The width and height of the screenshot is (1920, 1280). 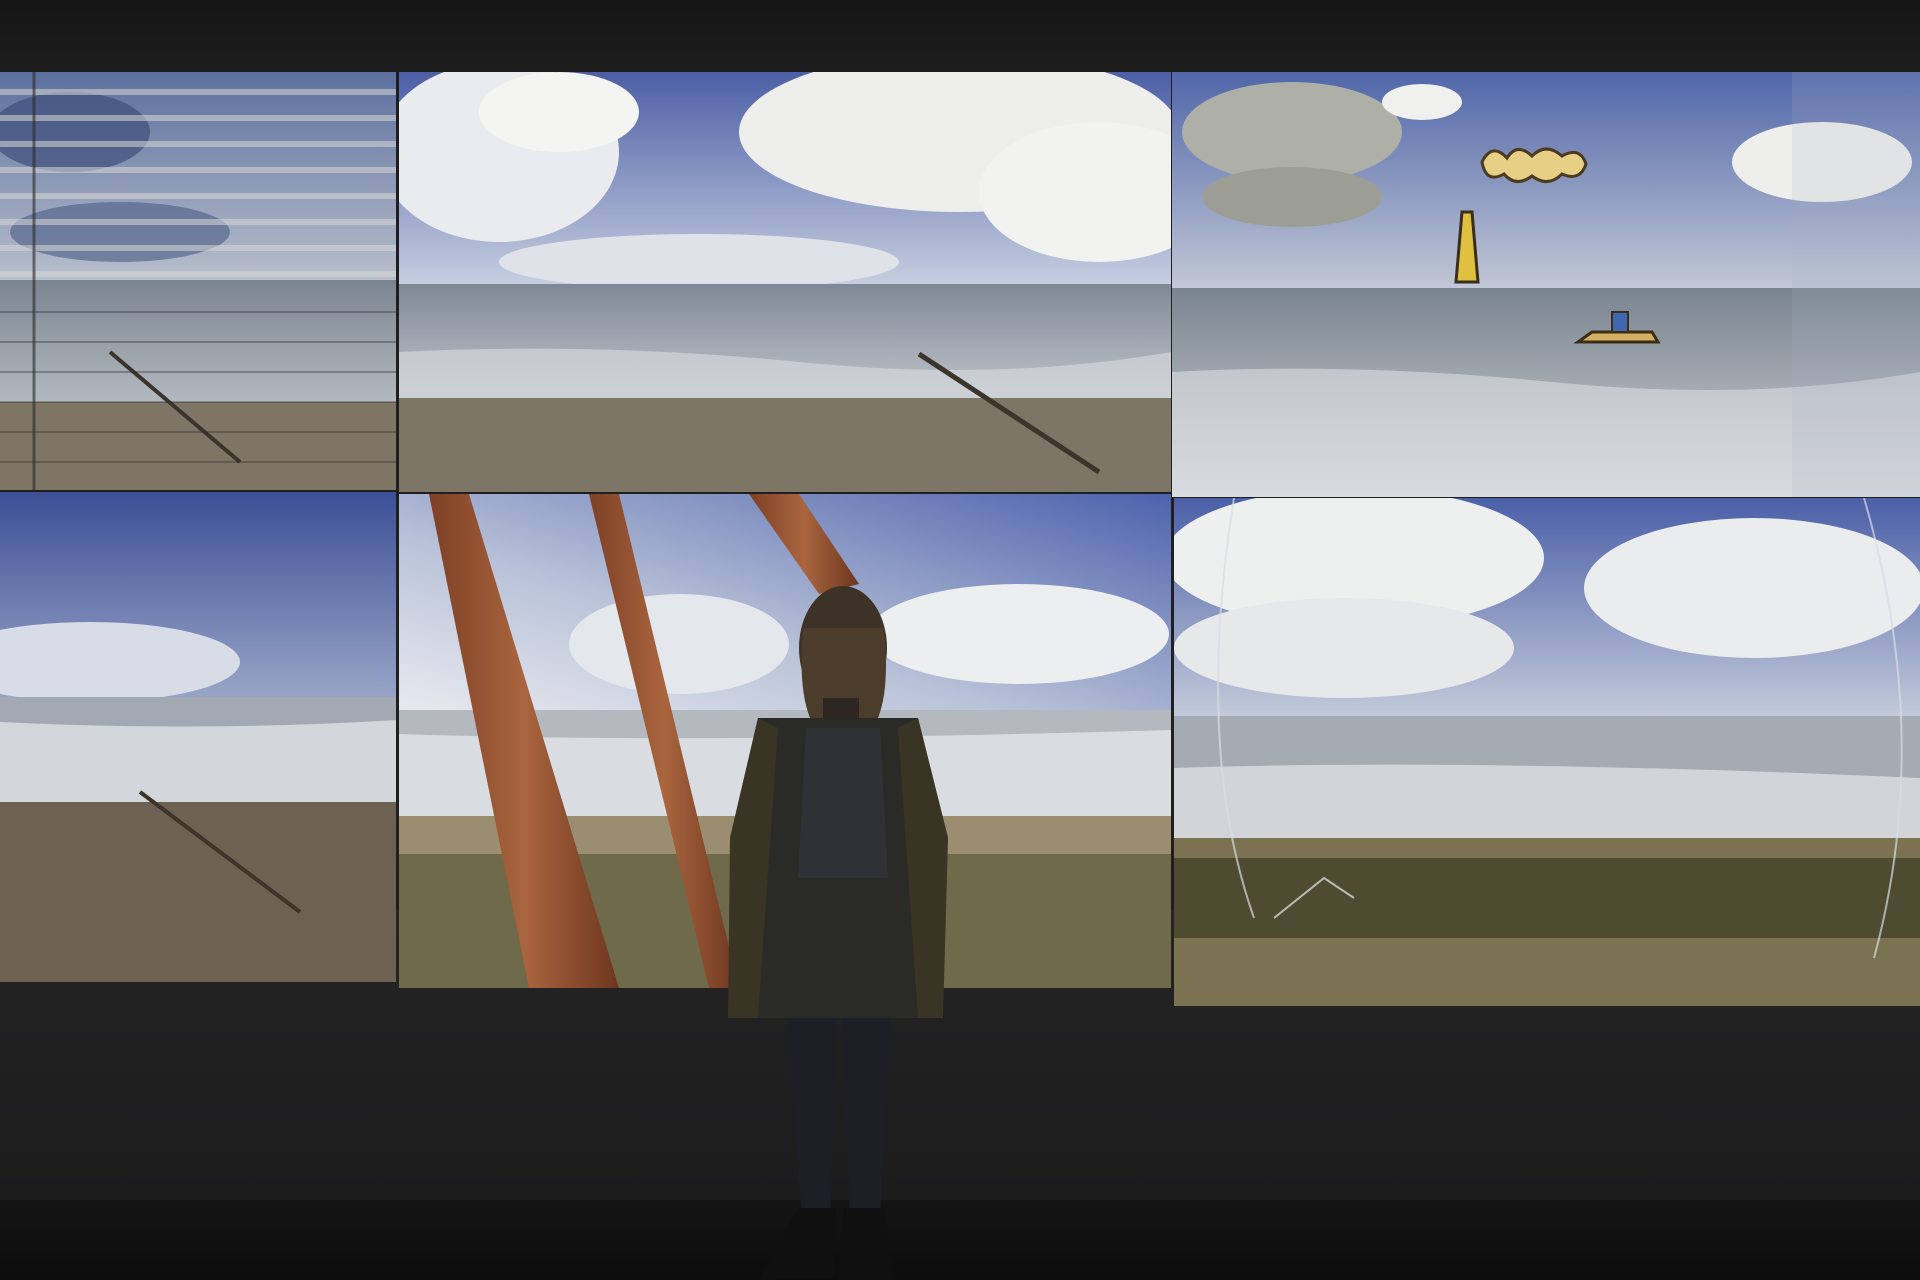 I want to click on panel-top-right-drawings, so click(x=1546, y=284).